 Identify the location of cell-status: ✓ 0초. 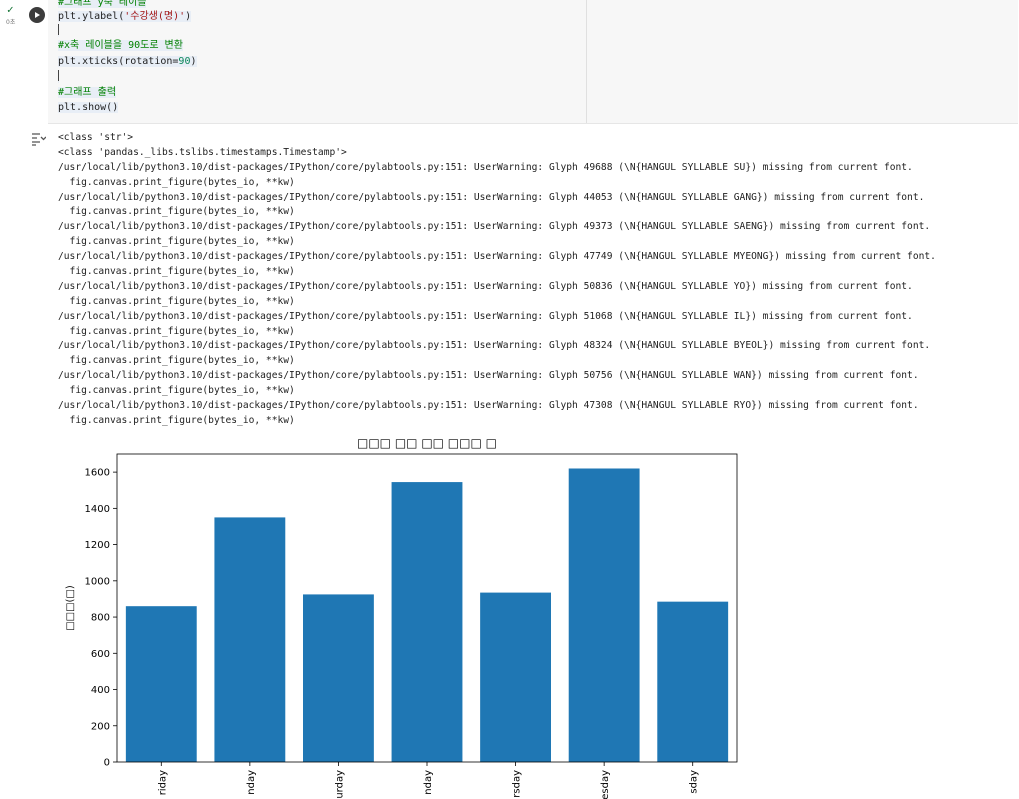
(11, 15).